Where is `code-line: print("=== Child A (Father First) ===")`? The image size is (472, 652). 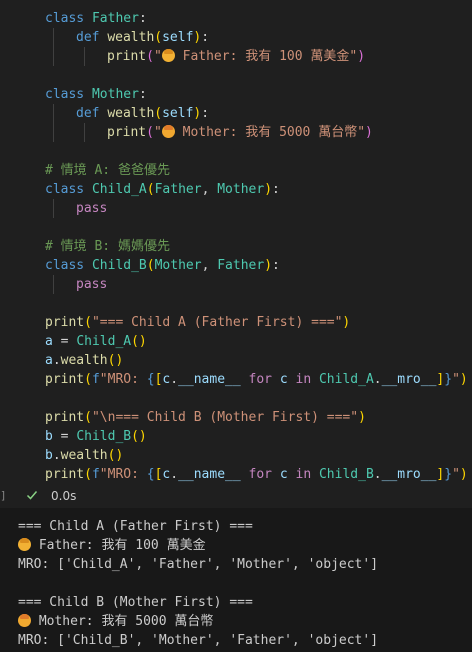
code-line: print("=== Child A (Father First) ===") is located at coordinates (198, 322).